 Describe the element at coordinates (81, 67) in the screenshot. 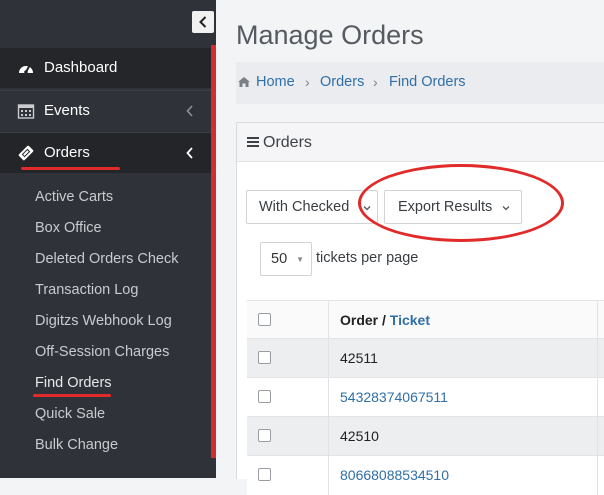

I see `sidebar-item-label: Dashboard` at that location.